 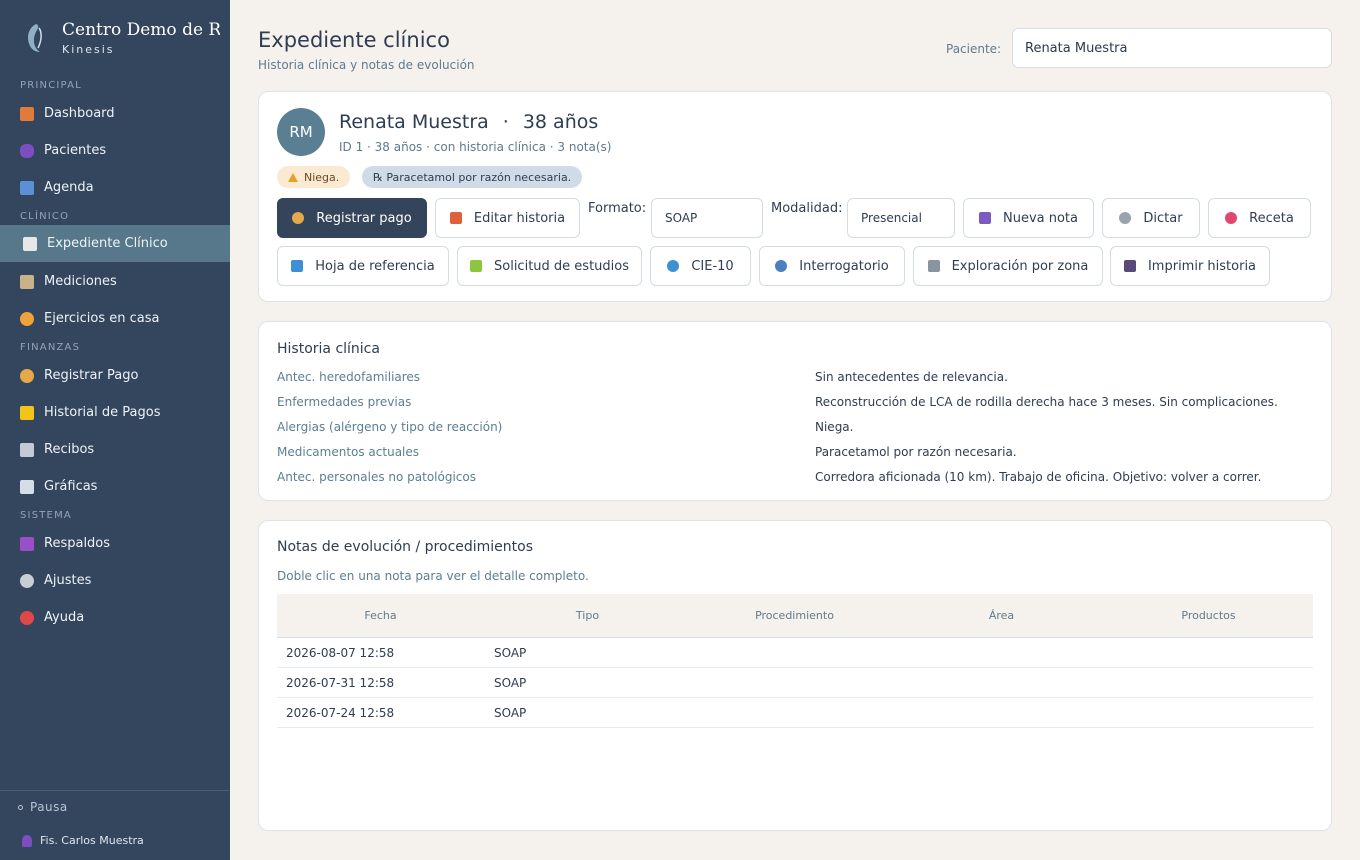 I want to click on allergy-badge: Niega., so click(x=314, y=177).